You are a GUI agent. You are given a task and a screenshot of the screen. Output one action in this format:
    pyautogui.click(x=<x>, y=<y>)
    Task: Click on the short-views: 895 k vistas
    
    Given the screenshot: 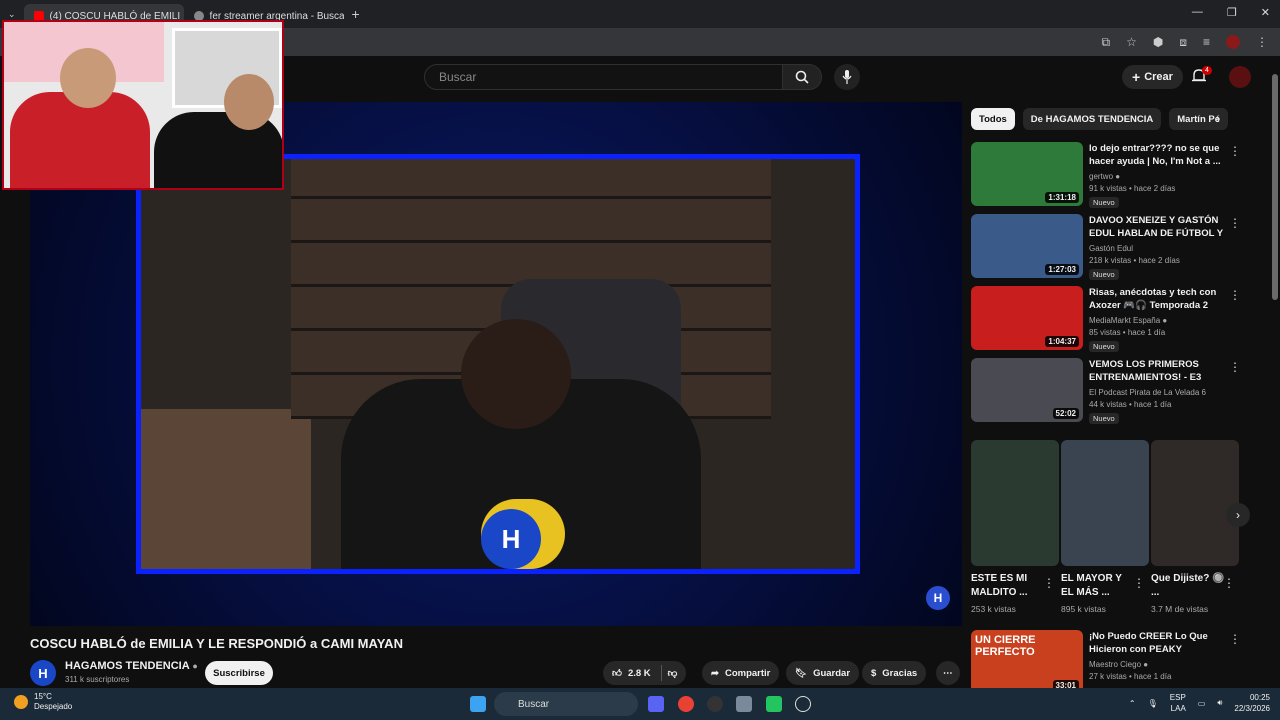 What is the action you would take?
    pyautogui.click(x=1083, y=609)
    